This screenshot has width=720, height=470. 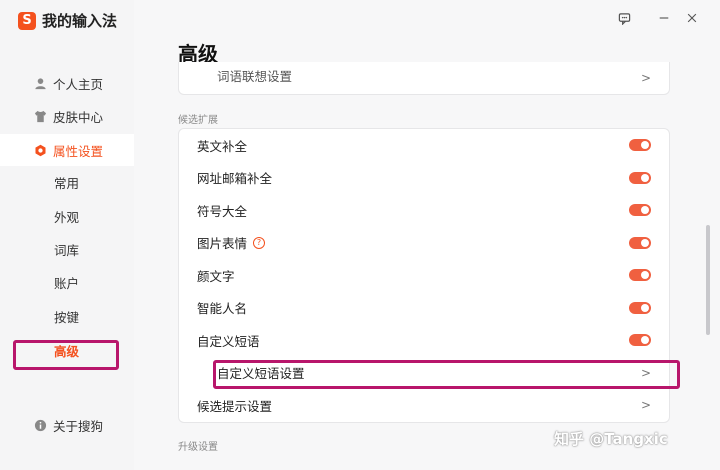 I want to click on row-label: 英文补全, so click(x=222, y=146).